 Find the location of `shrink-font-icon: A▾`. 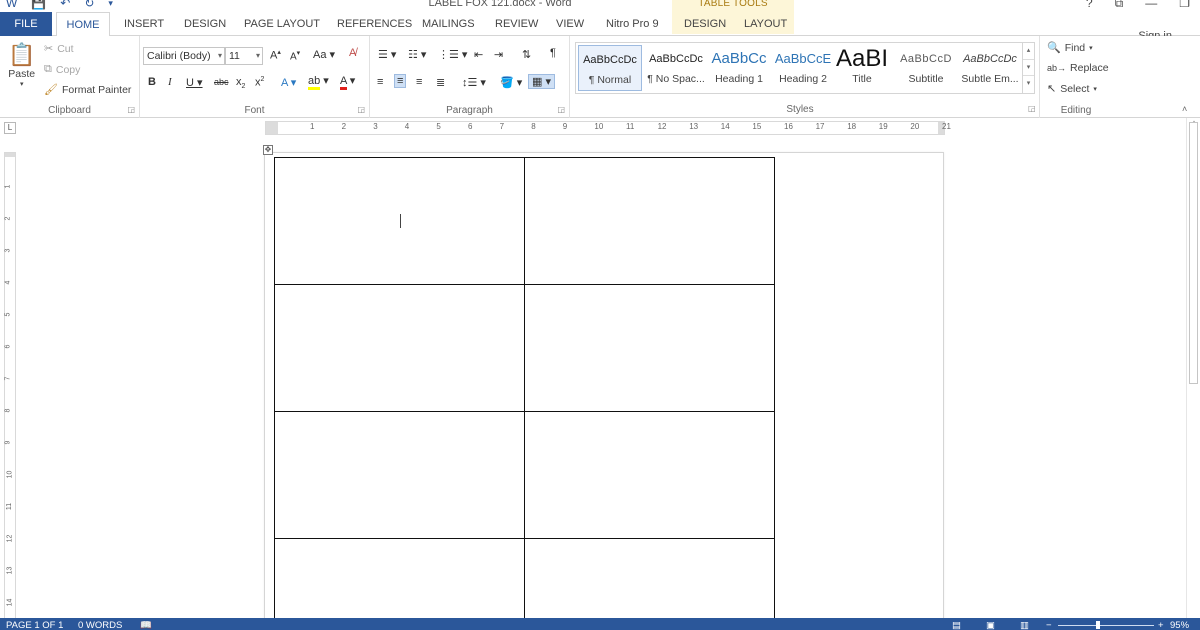

shrink-font-icon: A▾ is located at coordinates (295, 55).